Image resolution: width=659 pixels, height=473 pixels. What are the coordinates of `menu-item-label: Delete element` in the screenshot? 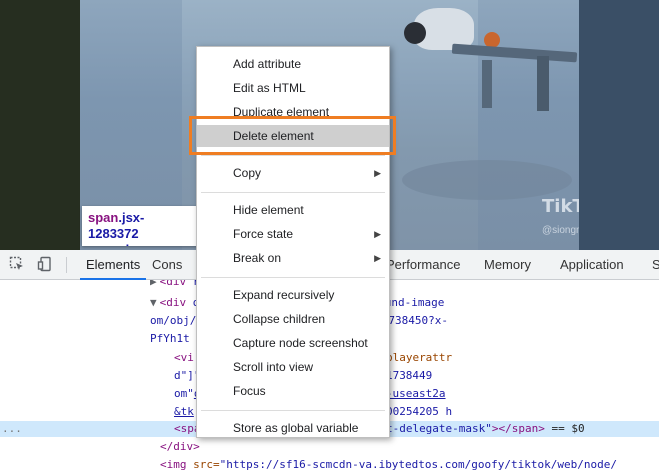 It's located at (273, 136).